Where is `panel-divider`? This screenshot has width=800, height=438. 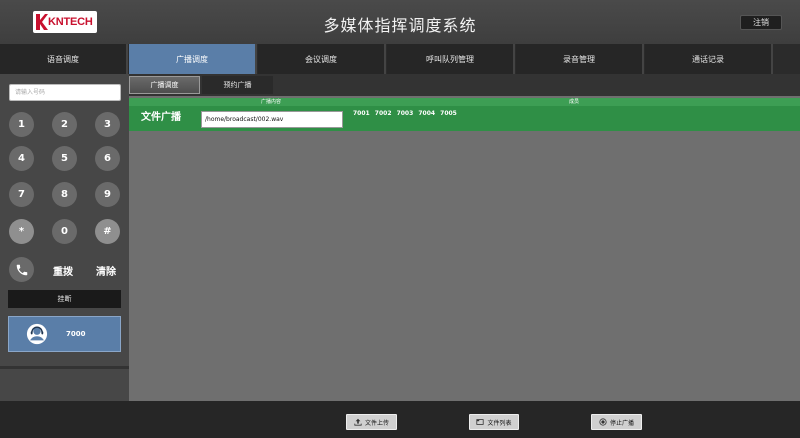 panel-divider is located at coordinates (64, 367).